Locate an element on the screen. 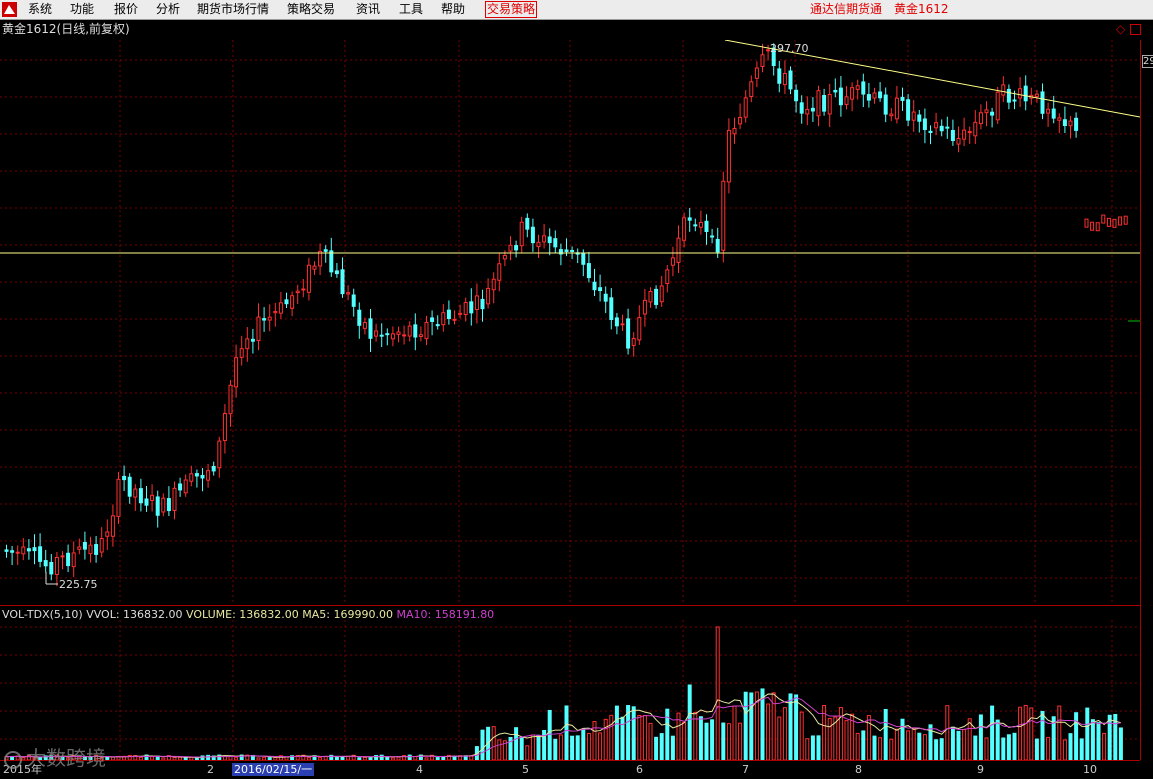  menu-news: 资讯 is located at coordinates (368, 9).